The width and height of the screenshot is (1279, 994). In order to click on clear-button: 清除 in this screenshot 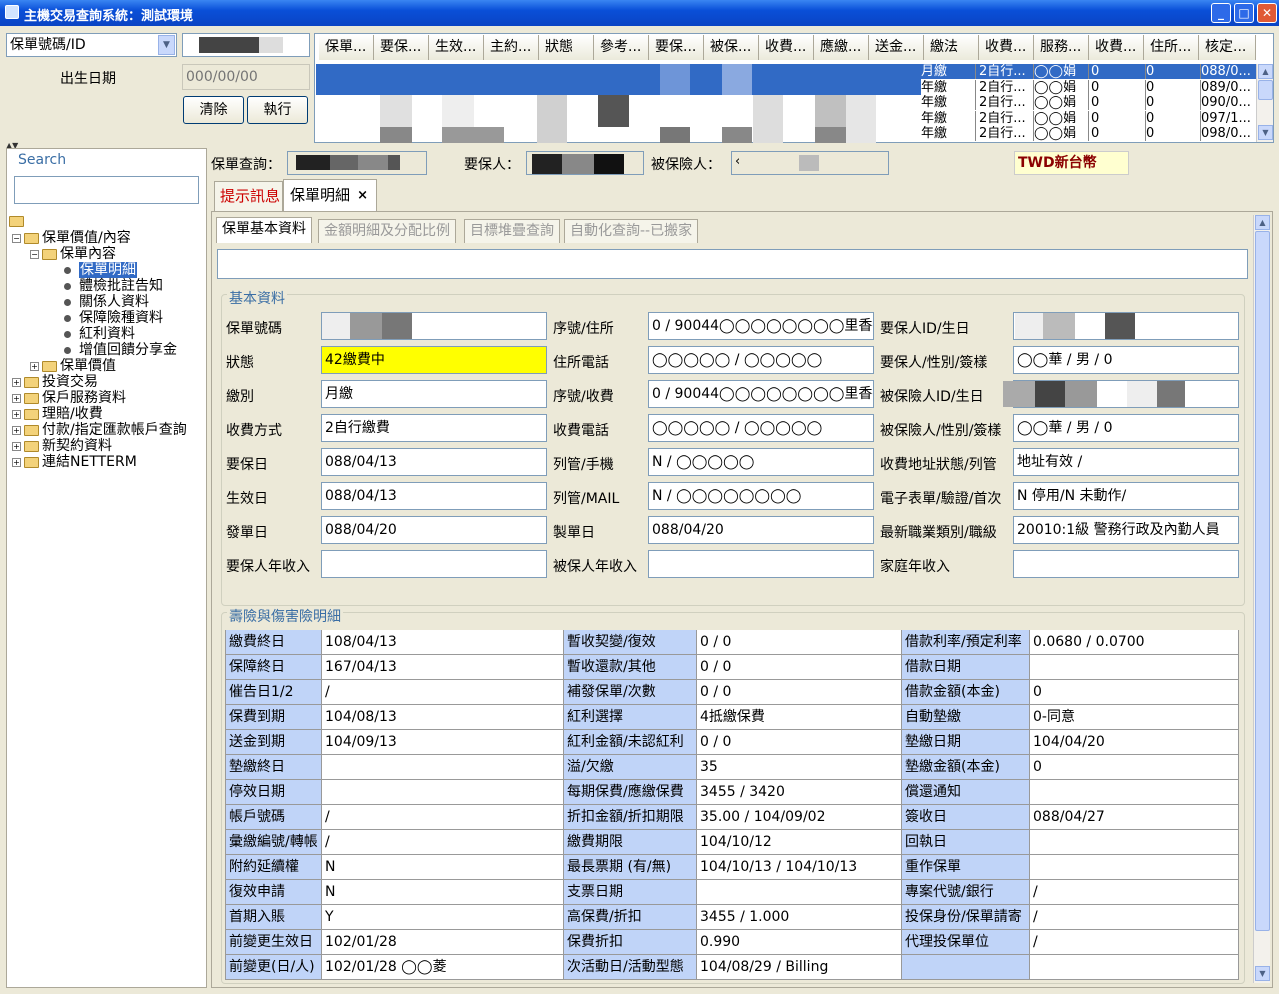, I will do `click(213, 110)`.